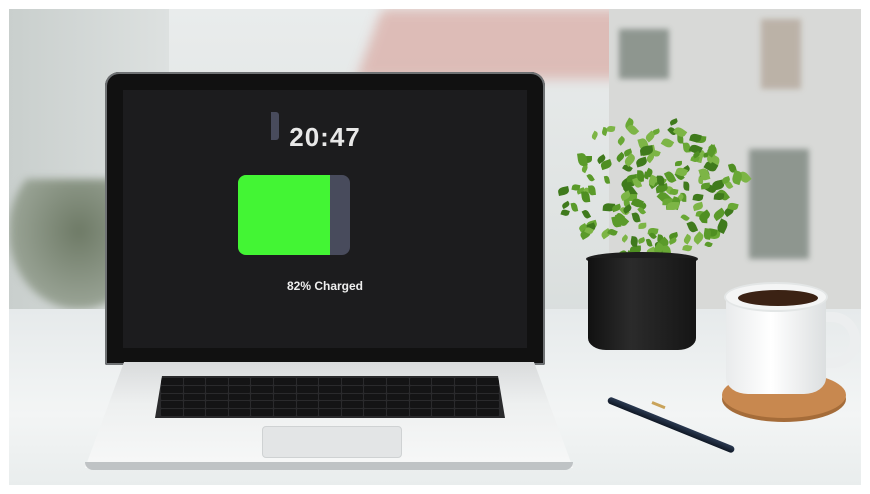  Describe the element at coordinates (329, 466) in the screenshot. I see `laptop-base-edge` at that location.